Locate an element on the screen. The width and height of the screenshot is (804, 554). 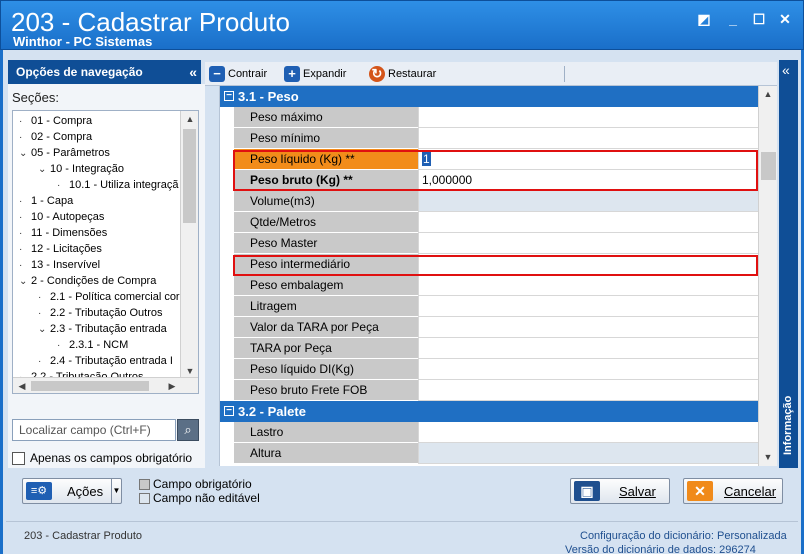
property-row: Peso bruto Frete FOB is located at coordinates (489, 390).